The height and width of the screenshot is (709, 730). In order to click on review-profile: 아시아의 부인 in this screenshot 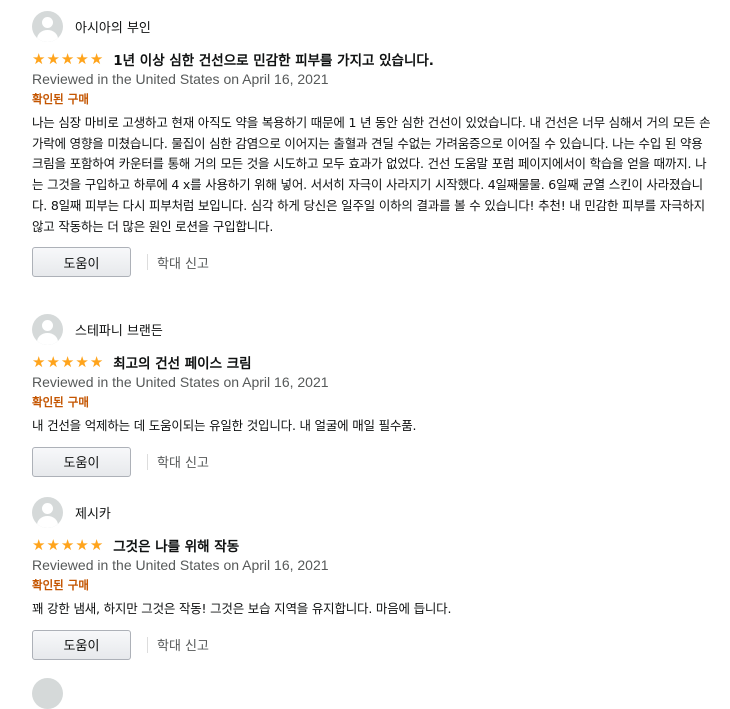, I will do `click(377, 26)`.